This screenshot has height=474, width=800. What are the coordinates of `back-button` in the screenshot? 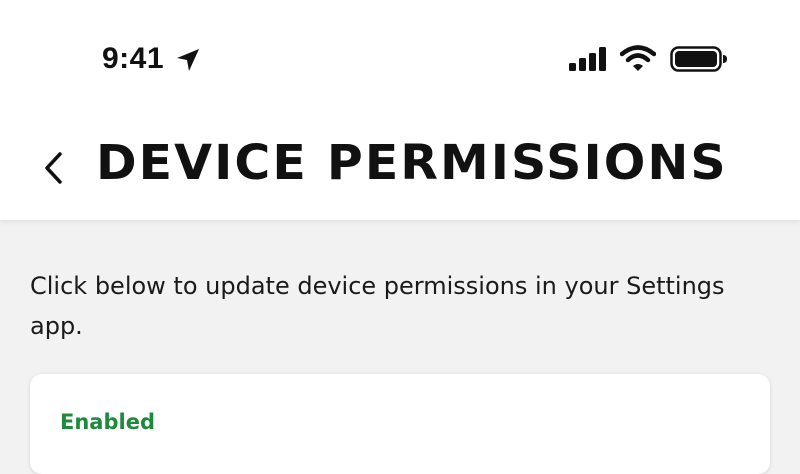 It's located at (53, 168).